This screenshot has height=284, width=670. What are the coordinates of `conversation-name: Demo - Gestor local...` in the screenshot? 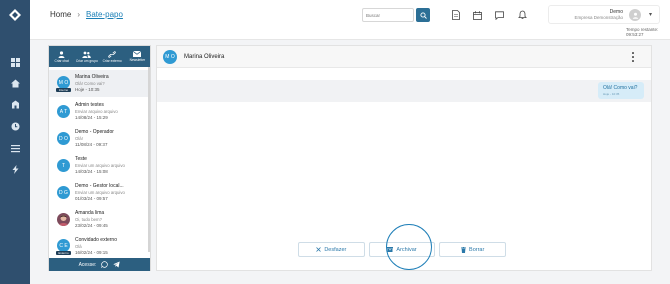 It's located at (99, 186).